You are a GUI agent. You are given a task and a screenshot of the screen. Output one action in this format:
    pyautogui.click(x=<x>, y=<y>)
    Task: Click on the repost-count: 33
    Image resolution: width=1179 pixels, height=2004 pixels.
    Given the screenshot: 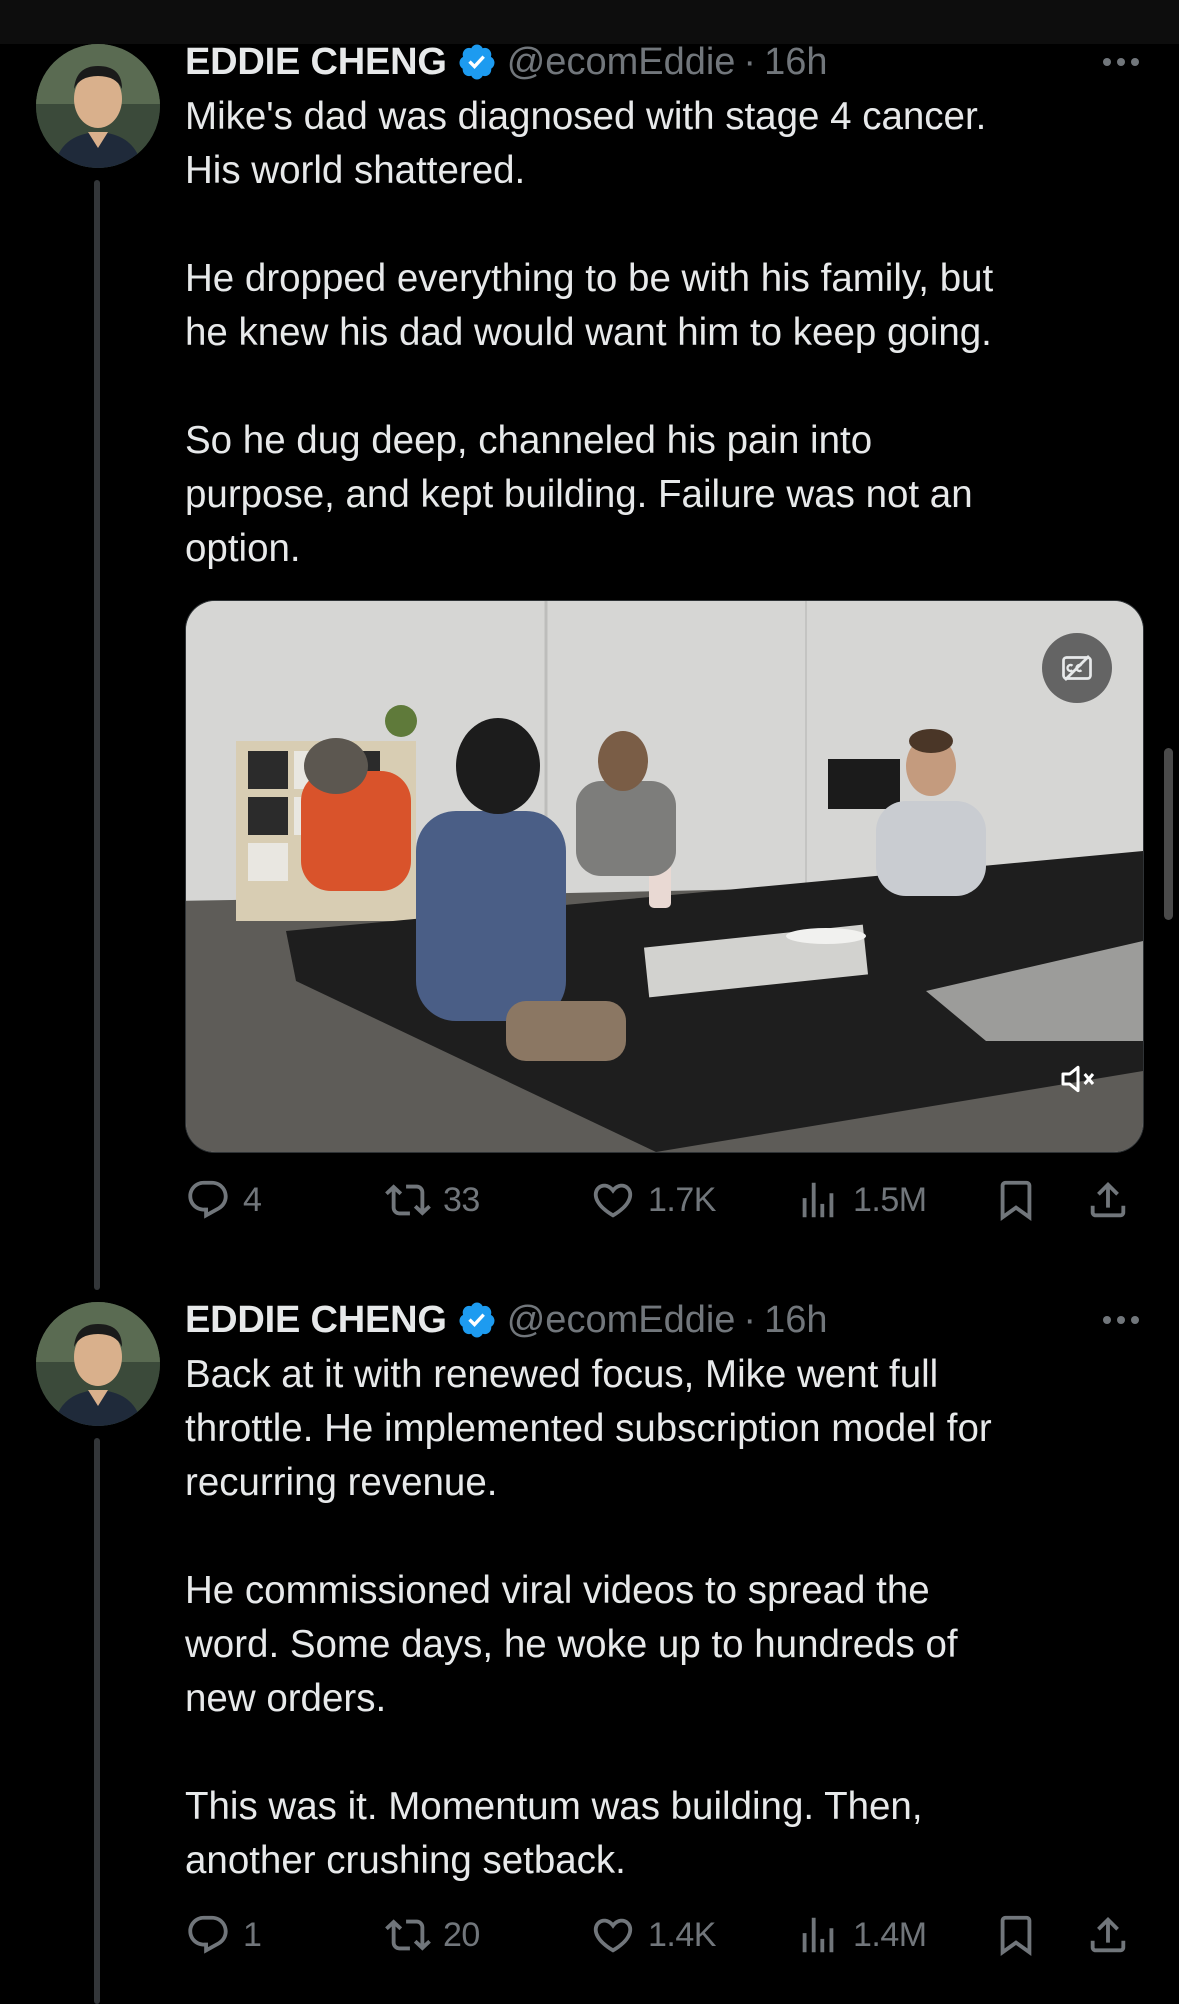 What is the action you would take?
    pyautogui.click(x=461, y=1199)
    